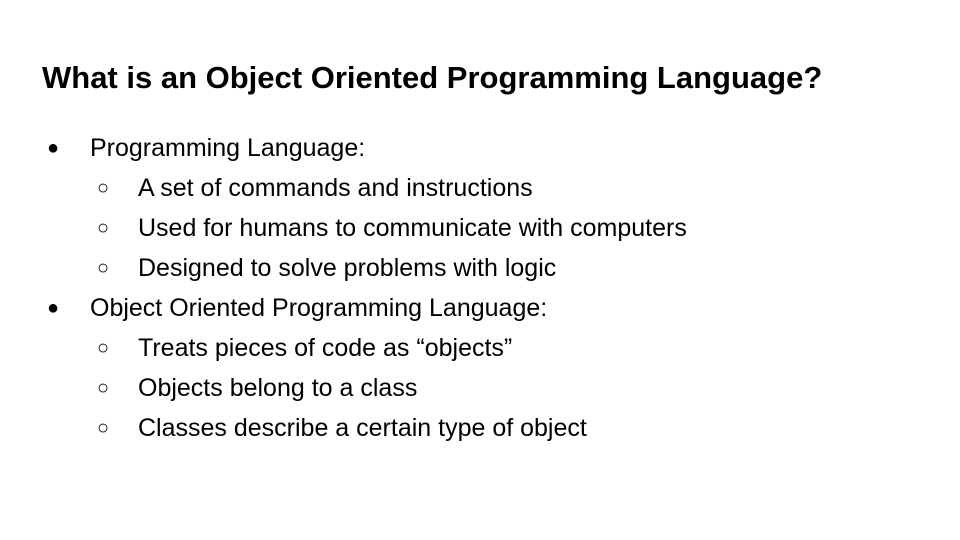  I want to click on sub-bullet-item: ○ A set of commands and instructions, so click(480, 188).